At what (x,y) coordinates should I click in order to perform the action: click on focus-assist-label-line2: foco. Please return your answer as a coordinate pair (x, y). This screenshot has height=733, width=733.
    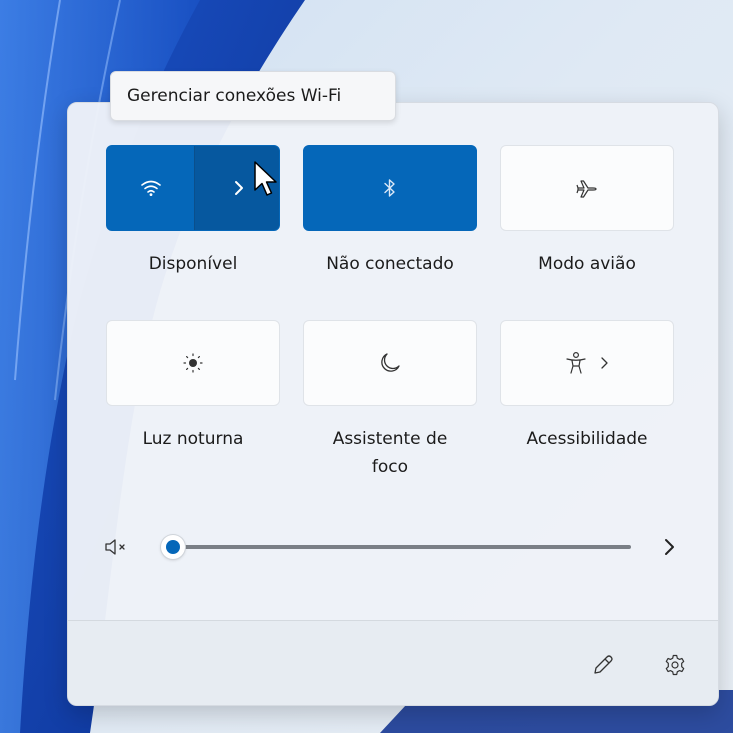
    Looking at the image, I should click on (390, 467).